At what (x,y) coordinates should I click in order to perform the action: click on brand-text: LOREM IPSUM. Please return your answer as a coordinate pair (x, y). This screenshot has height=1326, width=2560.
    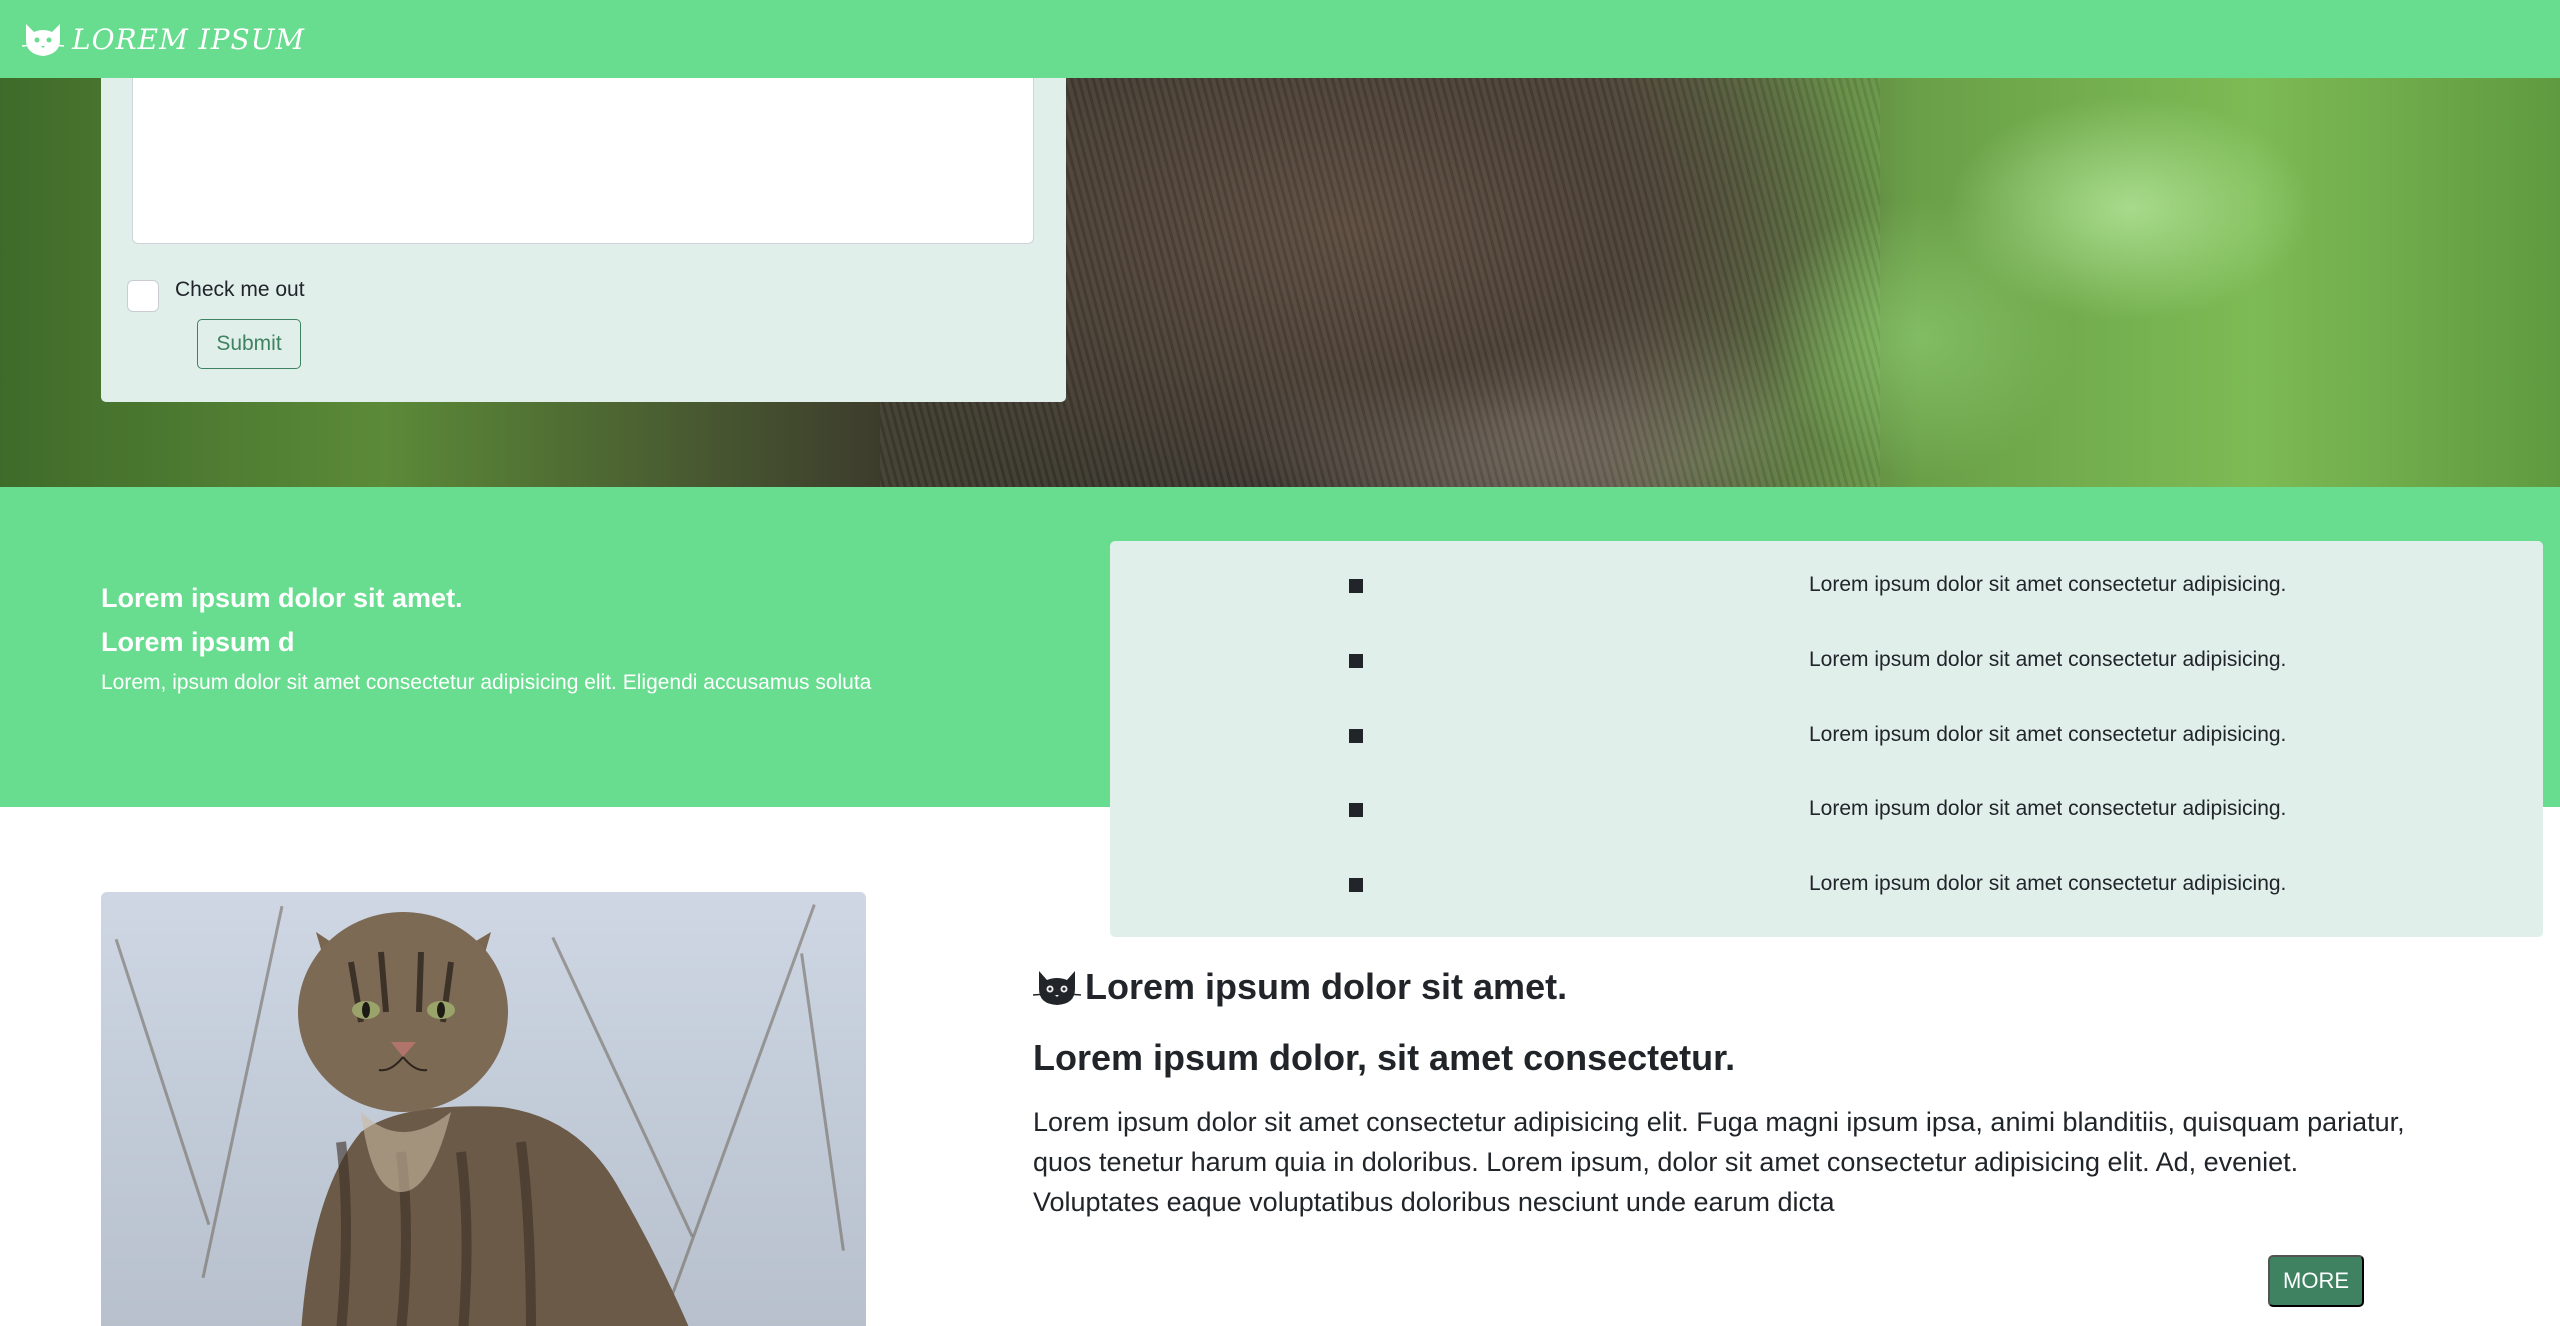
    Looking at the image, I should click on (188, 39).